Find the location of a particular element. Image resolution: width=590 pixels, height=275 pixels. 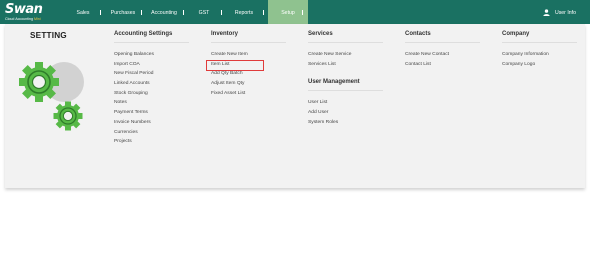

link-company-logo: Company Logo is located at coordinates (539, 66).